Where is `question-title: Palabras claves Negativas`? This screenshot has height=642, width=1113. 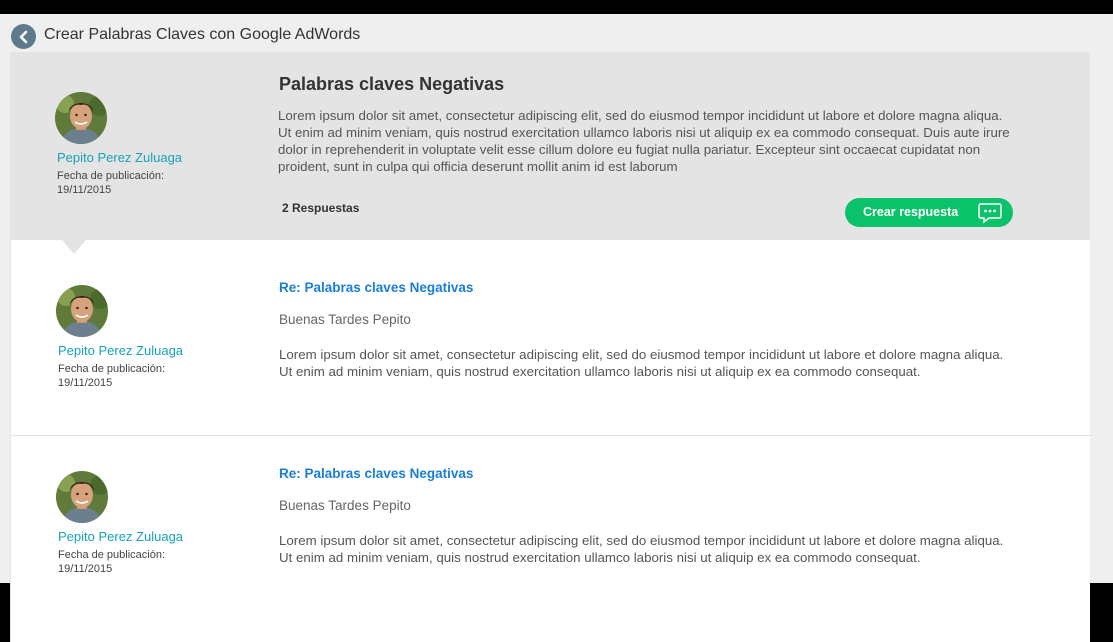 question-title: Palabras claves Negativas is located at coordinates (392, 84).